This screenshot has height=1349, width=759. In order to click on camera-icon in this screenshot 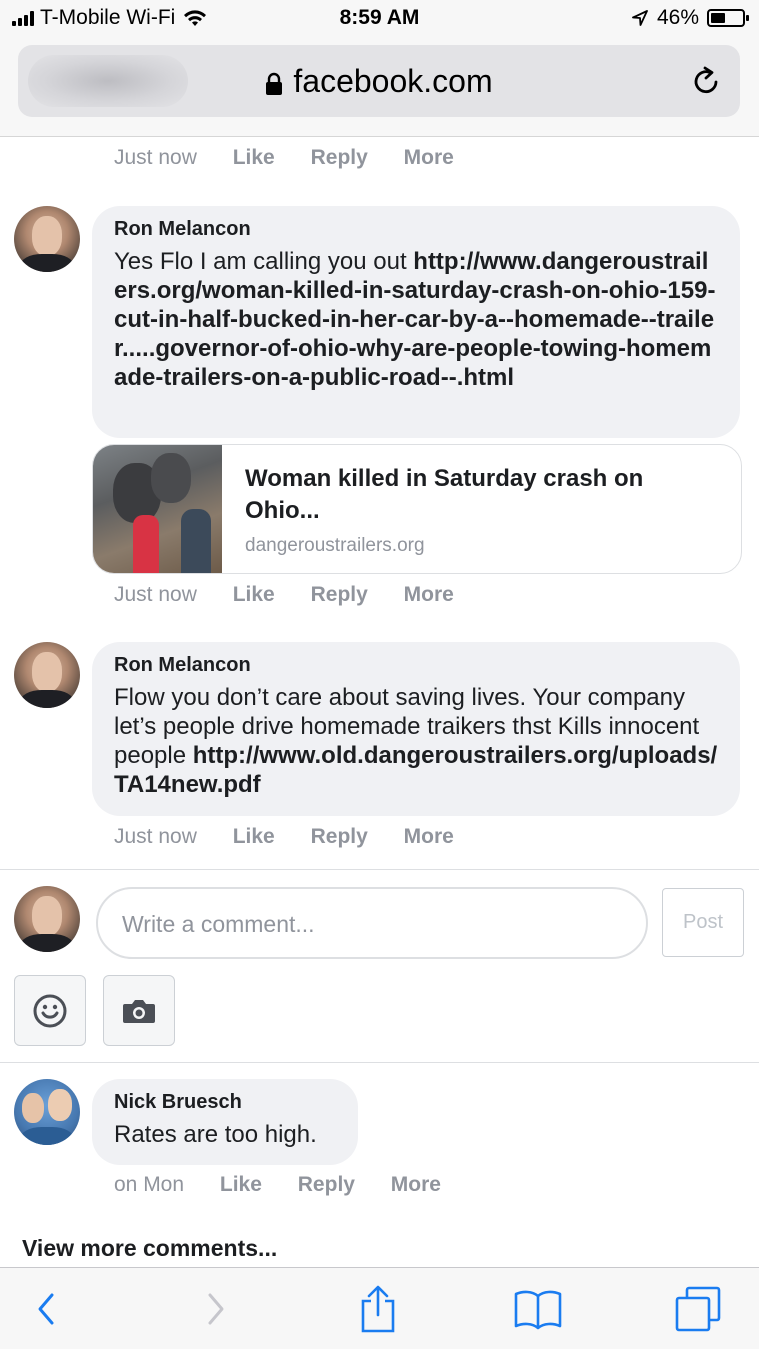, I will do `click(139, 1011)`.